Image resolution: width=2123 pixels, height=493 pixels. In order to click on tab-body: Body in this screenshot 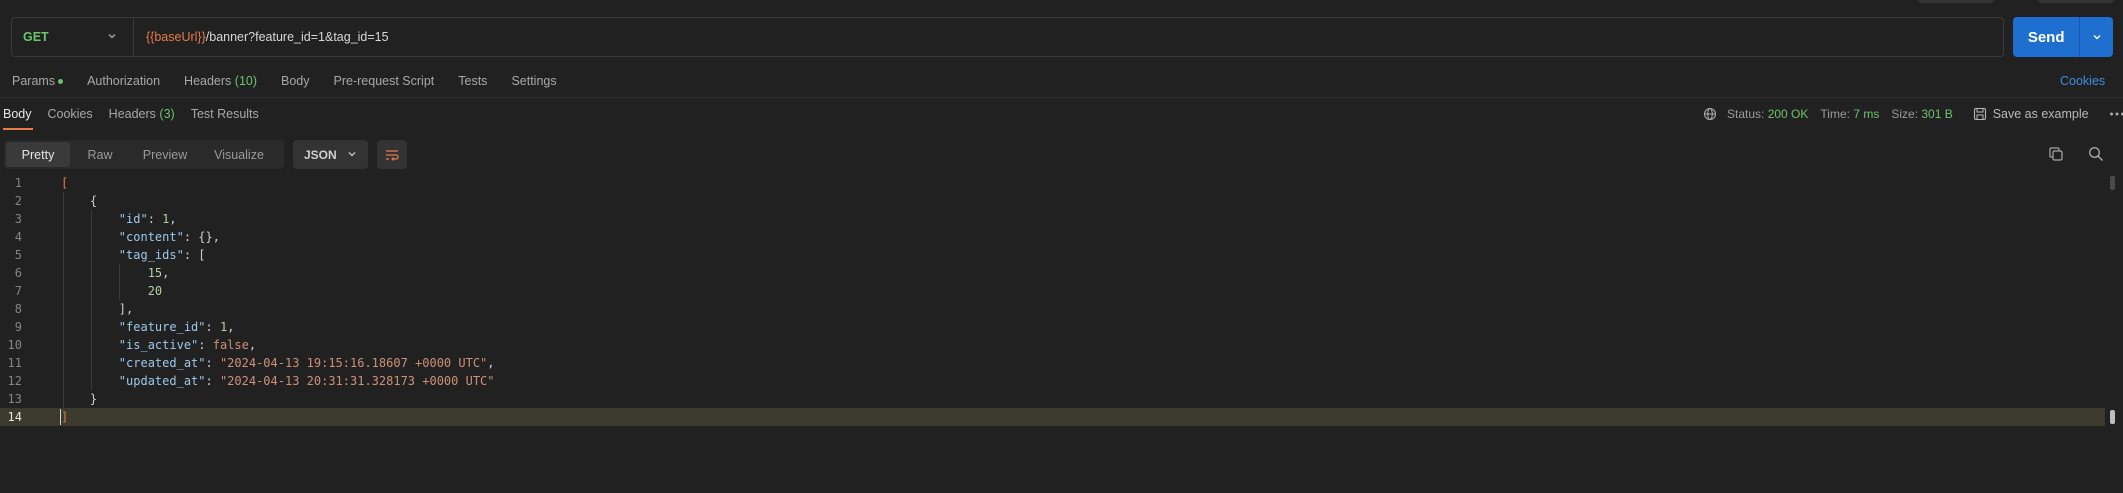, I will do `click(295, 81)`.